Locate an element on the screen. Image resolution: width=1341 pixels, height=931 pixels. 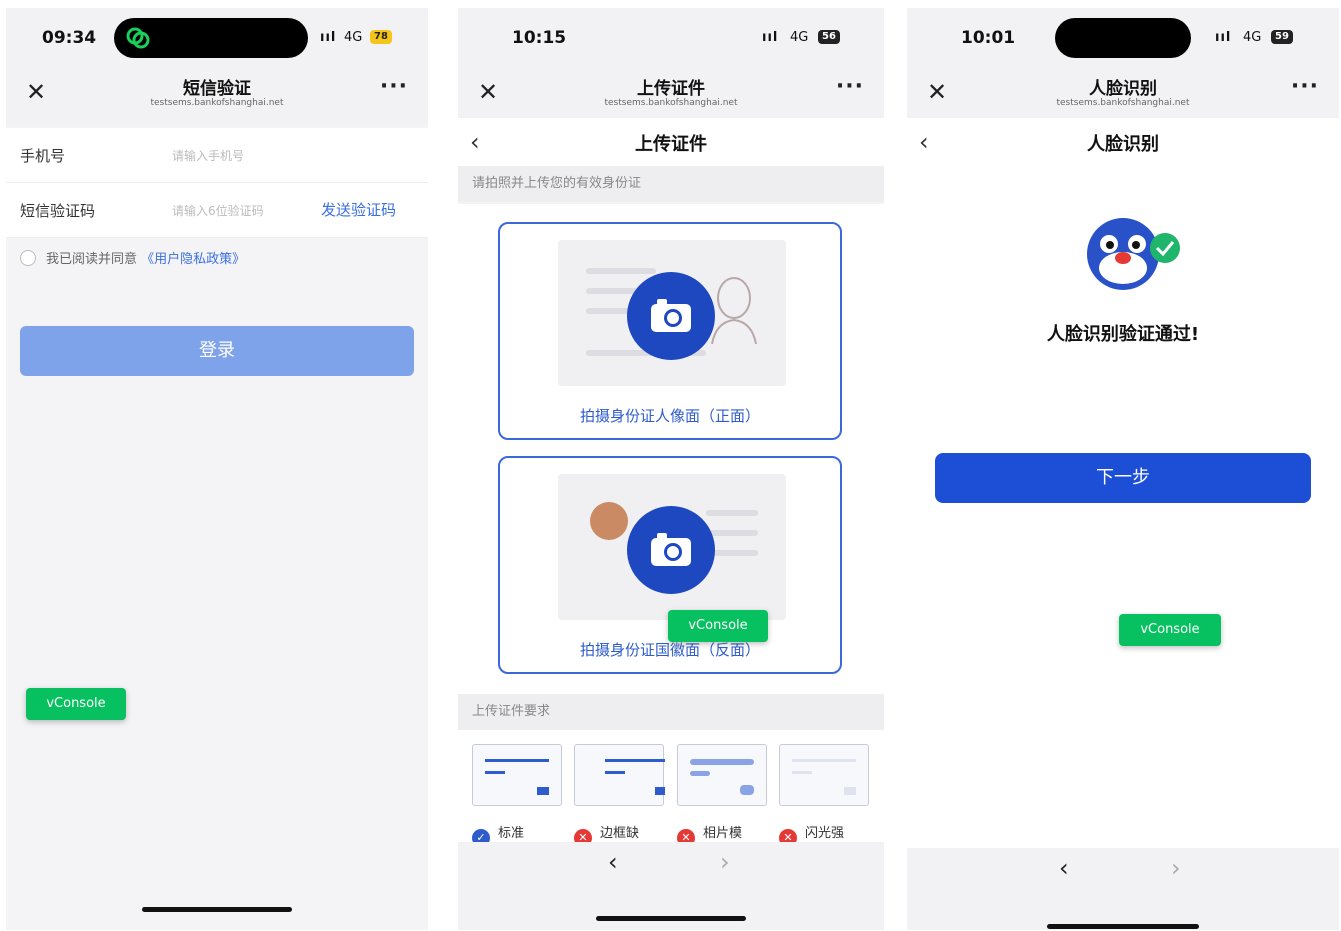
status-time: 10:01 is located at coordinates (988, 38).